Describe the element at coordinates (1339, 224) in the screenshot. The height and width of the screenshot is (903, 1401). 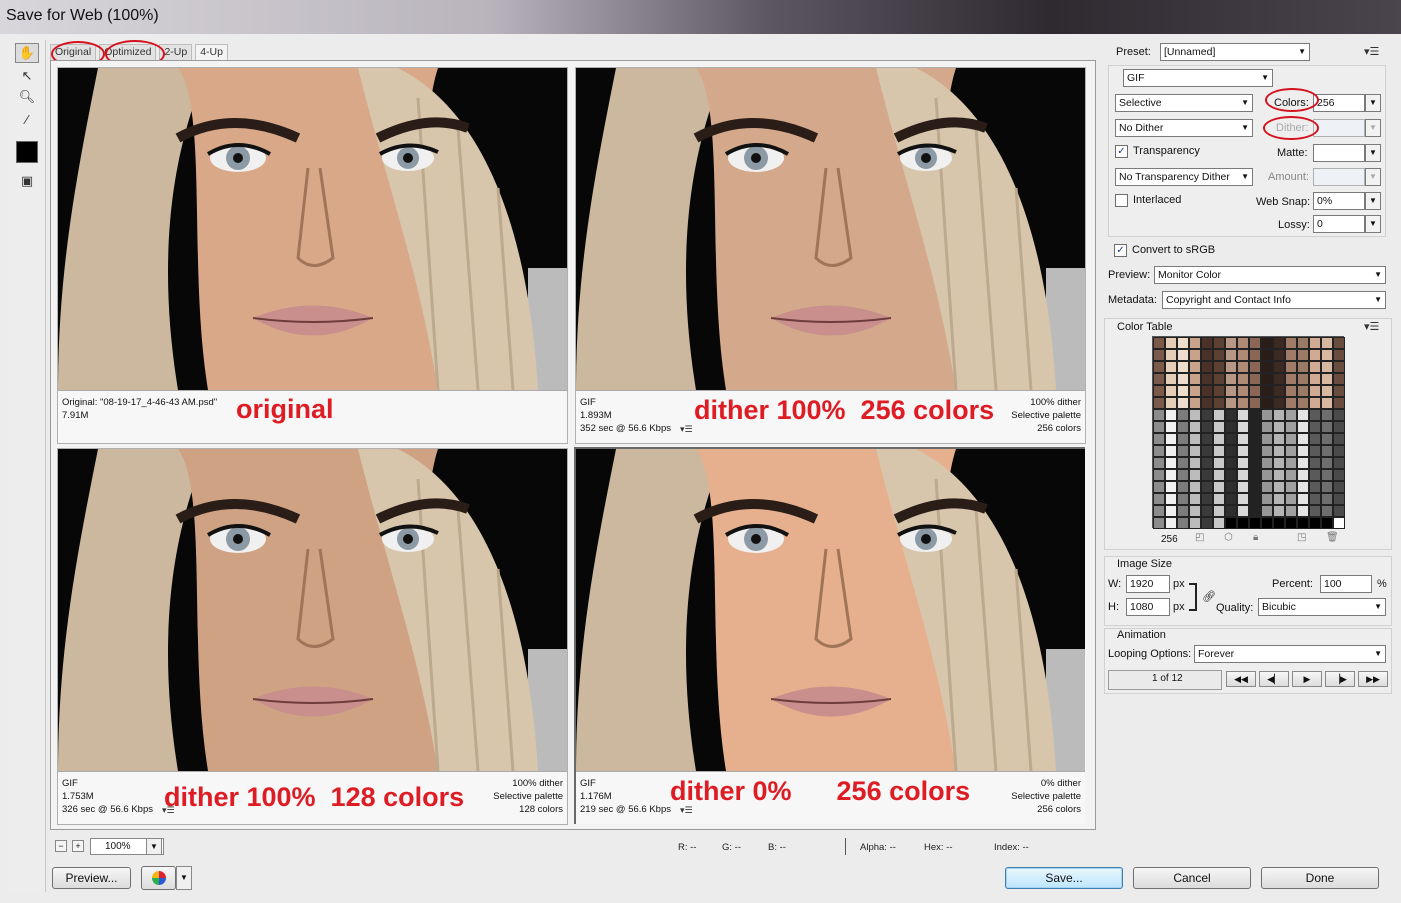
I see `lossy-field: 0` at that location.